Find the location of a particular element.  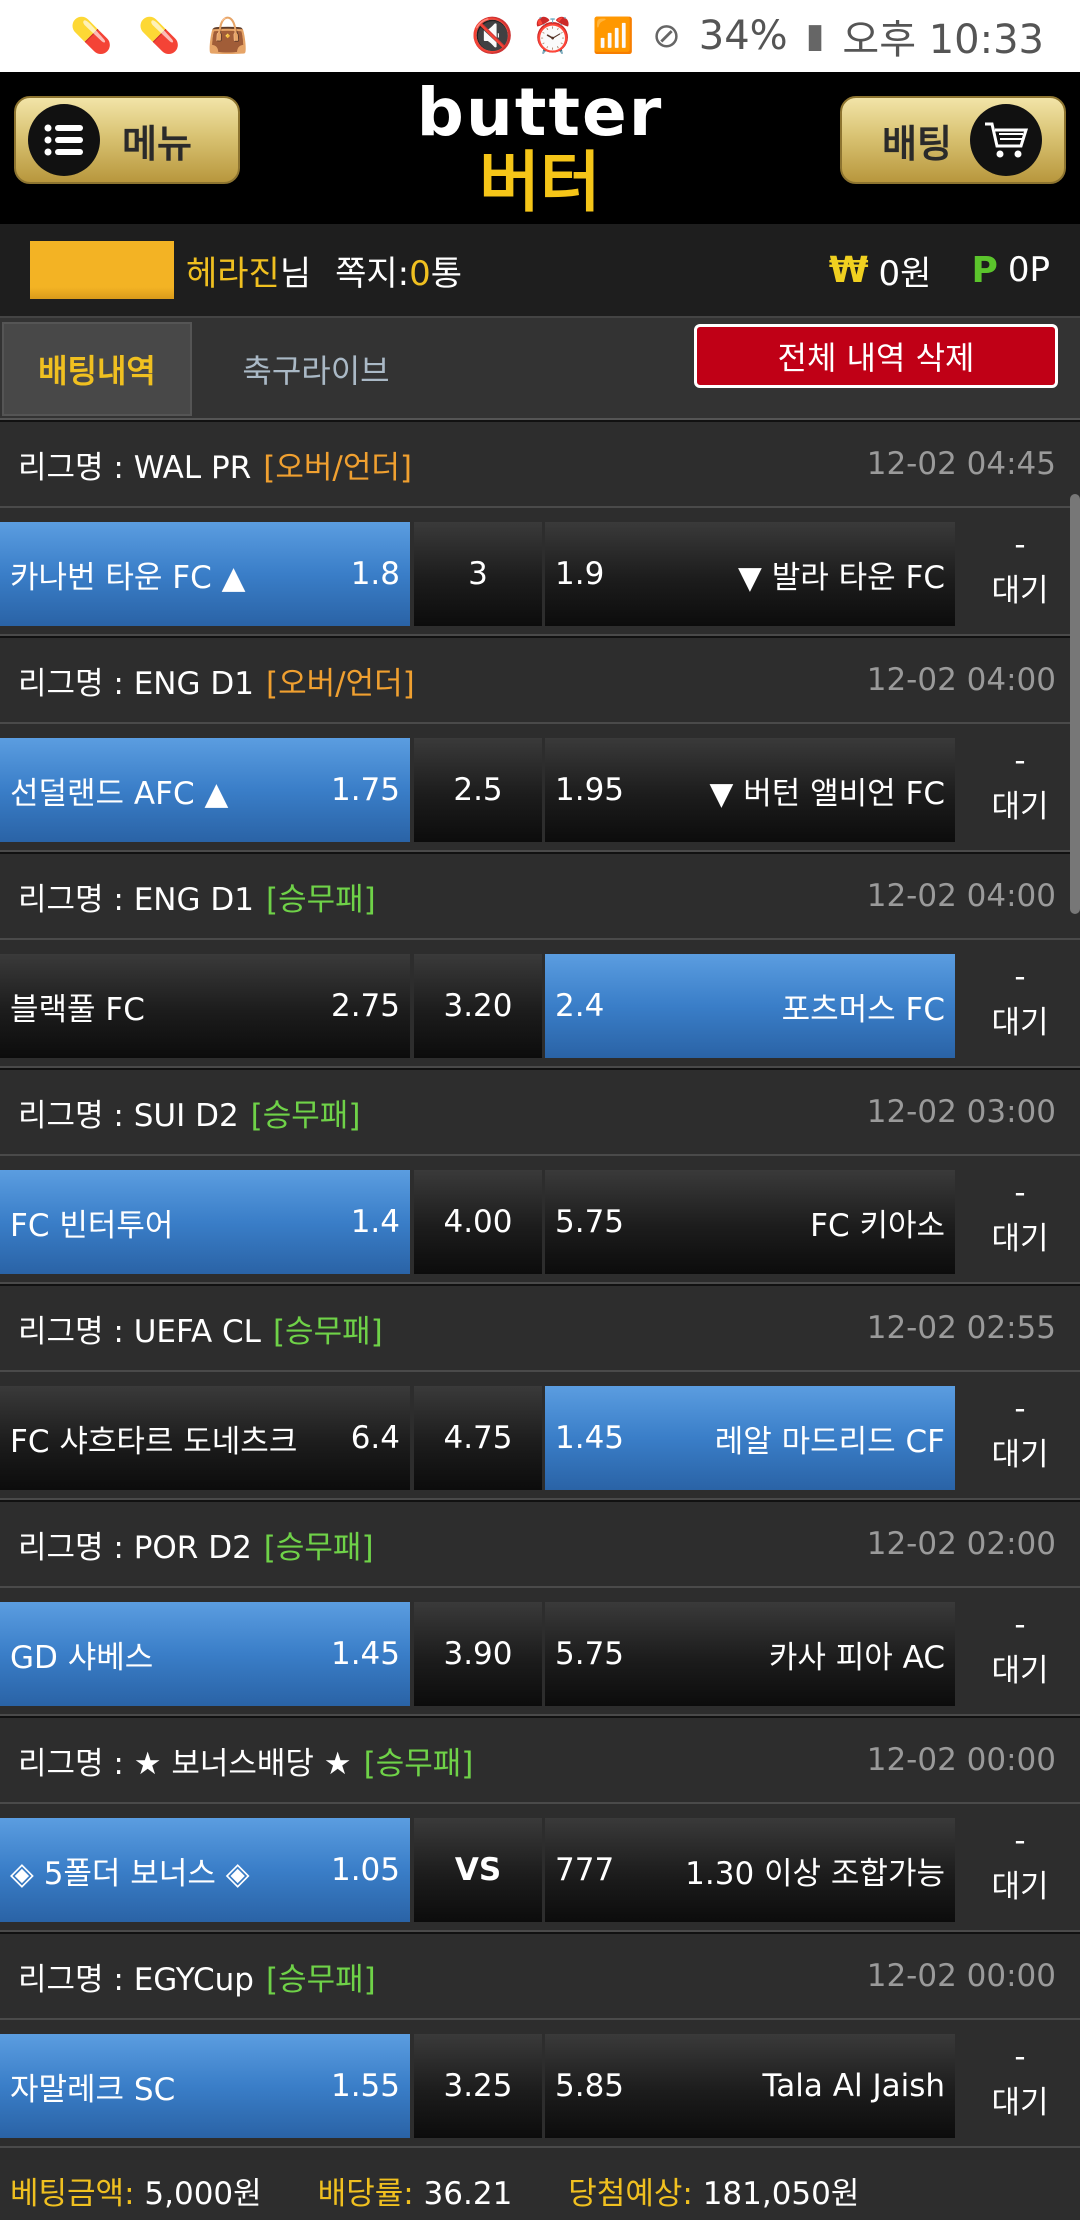

away-pick: 5.75 FC 키아소 is located at coordinates (750, 1222).